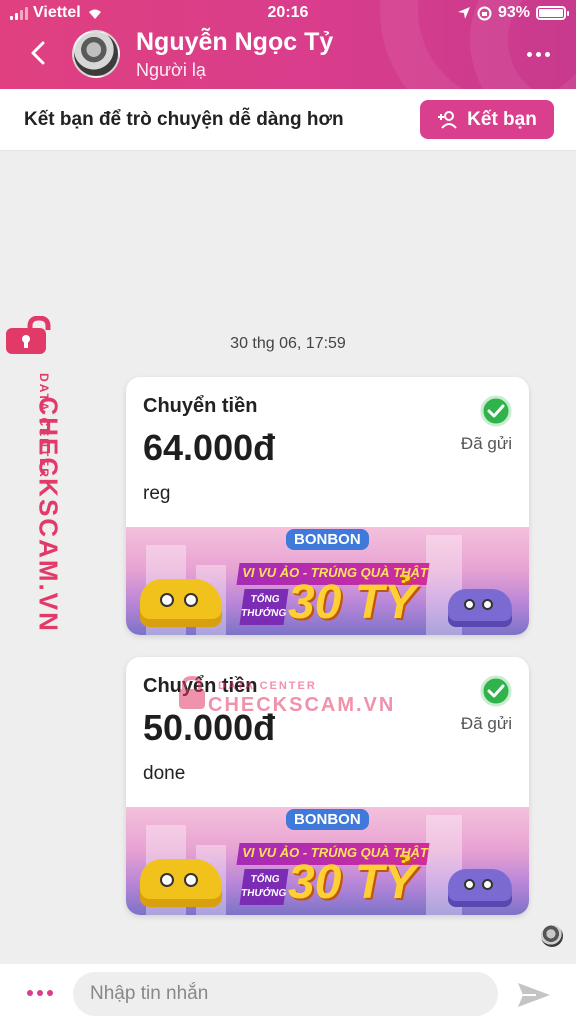 The image size is (576, 1024). What do you see at coordinates (39, 53) in the screenshot?
I see `back-button` at bounding box center [39, 53].